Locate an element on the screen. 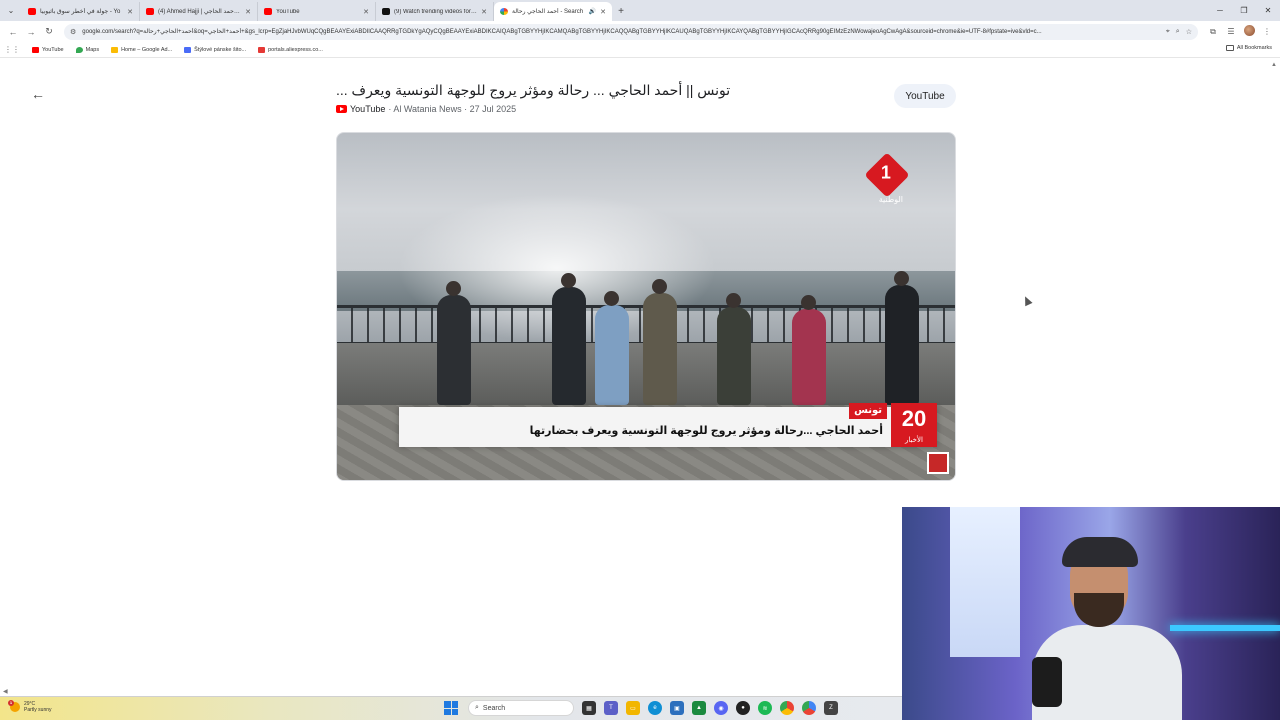  minimize-icon: ─ is located at coordinates (1220, 10).